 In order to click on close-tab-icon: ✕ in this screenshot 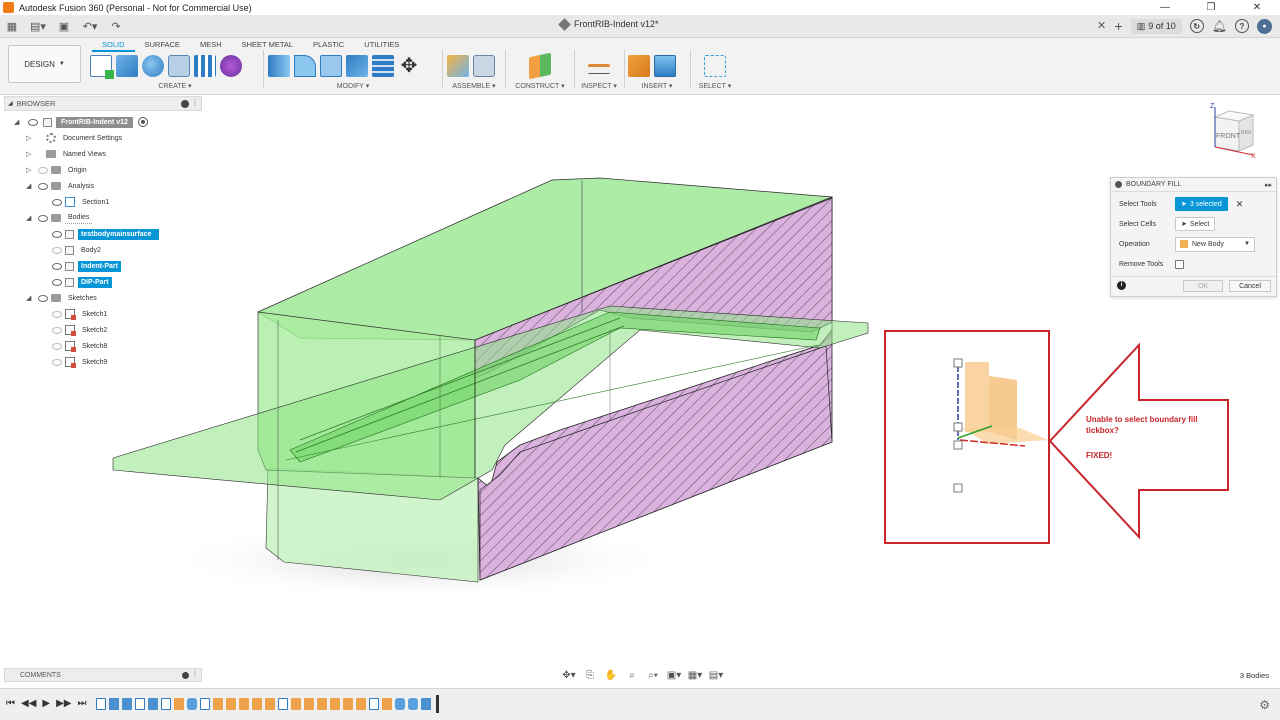, I will do `click(1101, 25)`.